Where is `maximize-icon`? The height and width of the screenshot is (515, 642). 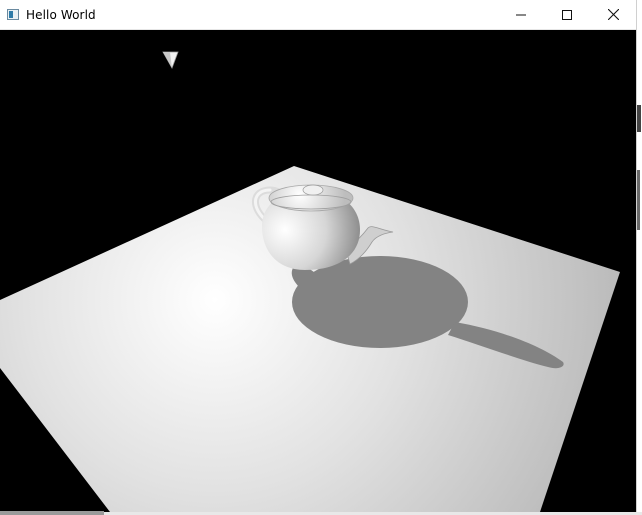 maximize-icon is located at coordinates (567, 14).